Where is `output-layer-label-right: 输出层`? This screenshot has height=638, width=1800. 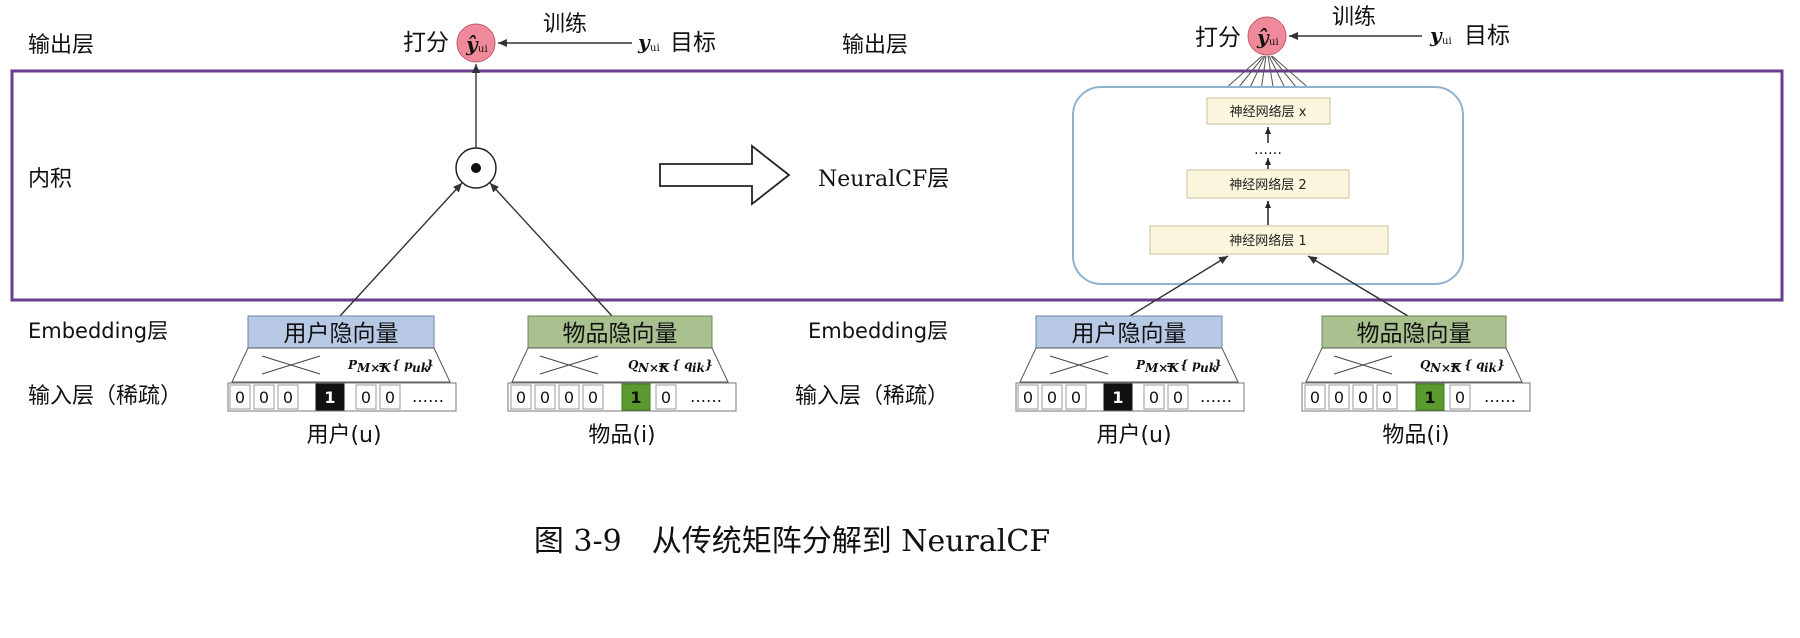 output-layer-label-right: 输出层 is located at coordinates (875, 45).